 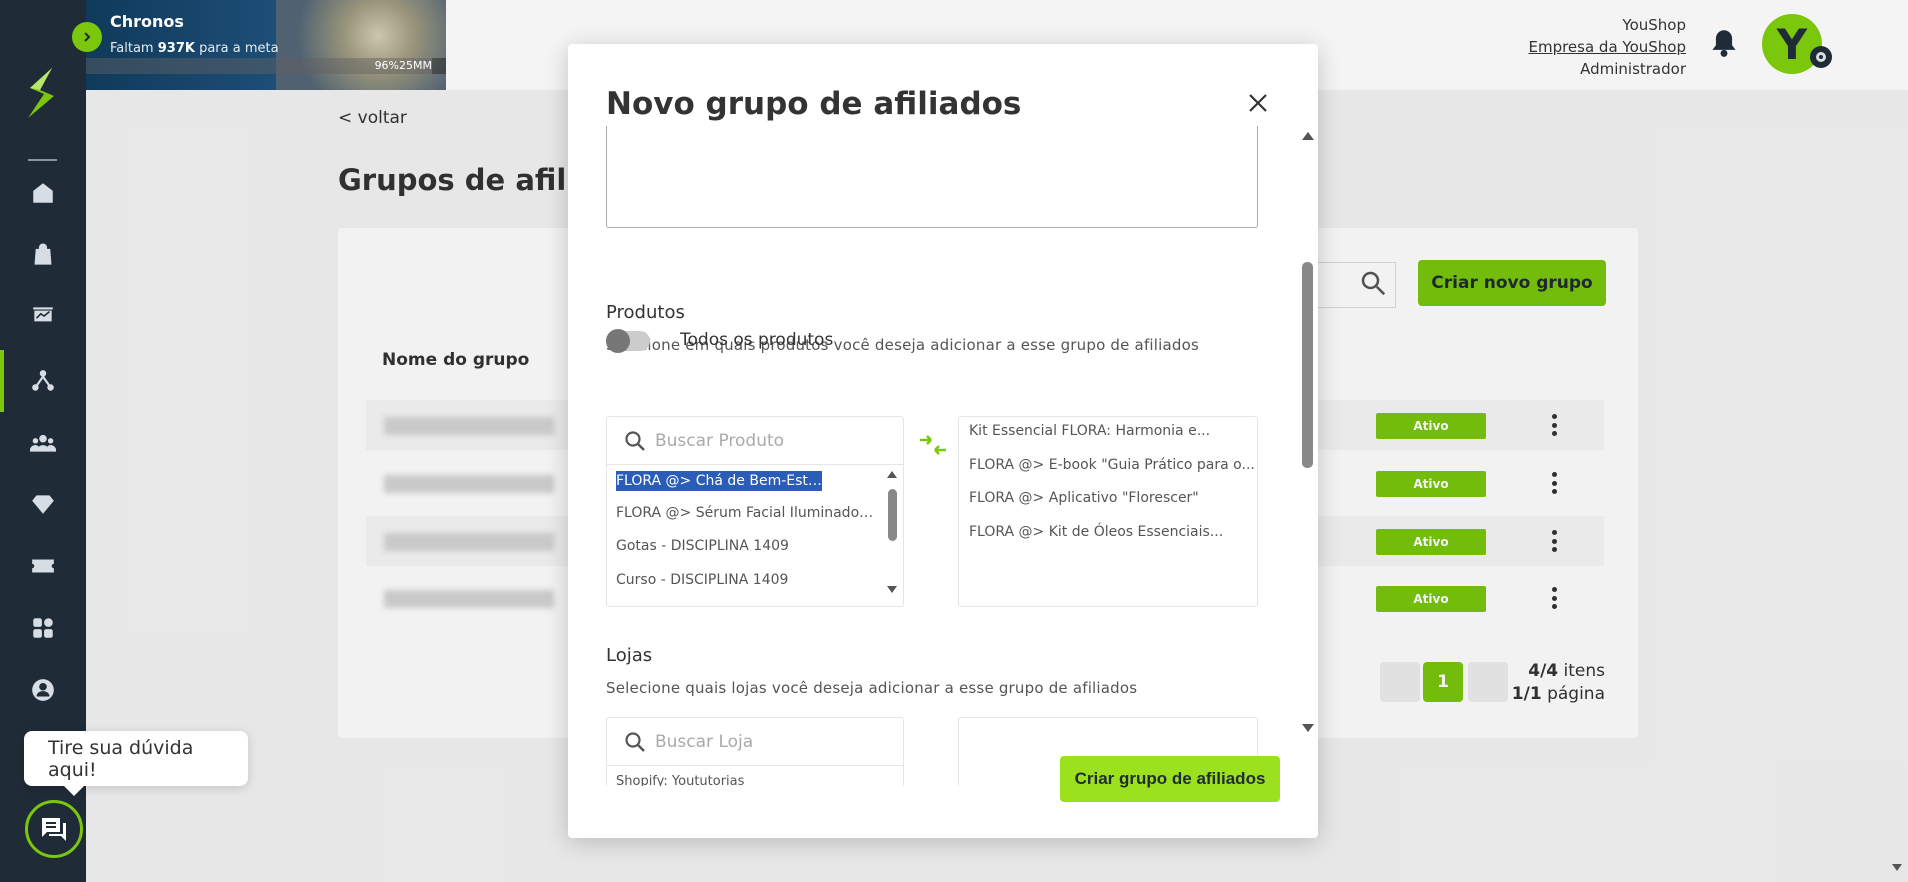 What do you see at coordinates (43, 628) in the screenshot?
I see `apps-grid-icon` at bounding box center [43, 628].